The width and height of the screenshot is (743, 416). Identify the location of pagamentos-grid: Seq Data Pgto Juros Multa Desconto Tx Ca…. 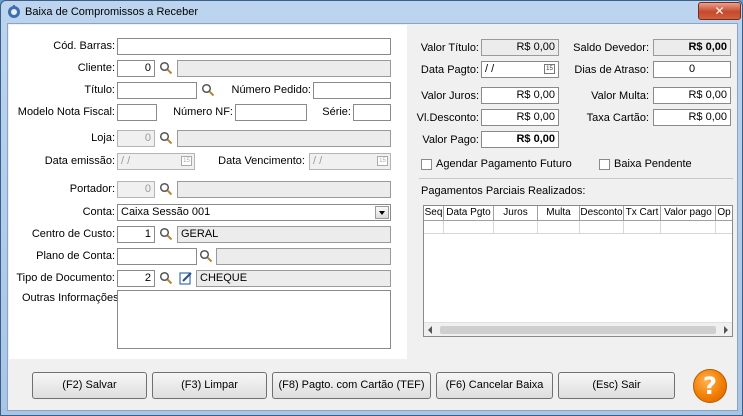
(578, 271).